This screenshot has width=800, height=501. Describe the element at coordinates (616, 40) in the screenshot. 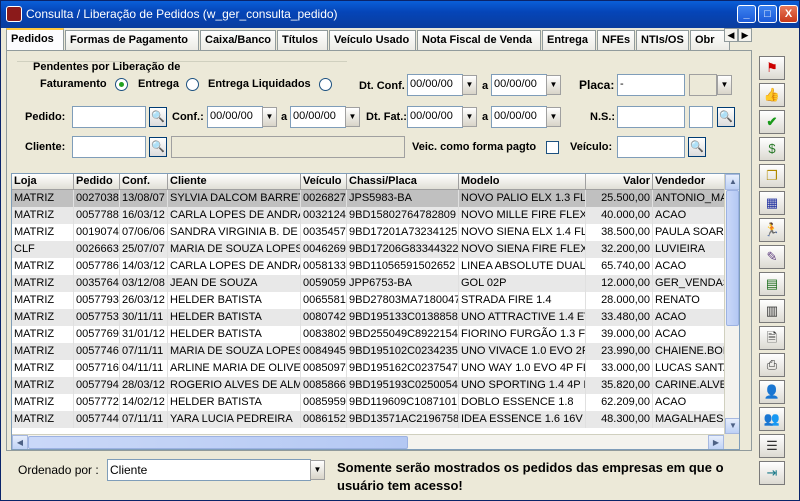

I see `tab-nfes: NFEs` at that location.